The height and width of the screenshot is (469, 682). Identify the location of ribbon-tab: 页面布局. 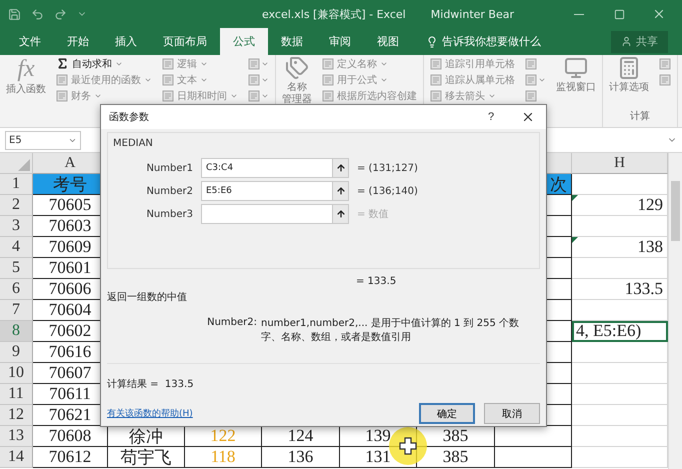
(185, 41).